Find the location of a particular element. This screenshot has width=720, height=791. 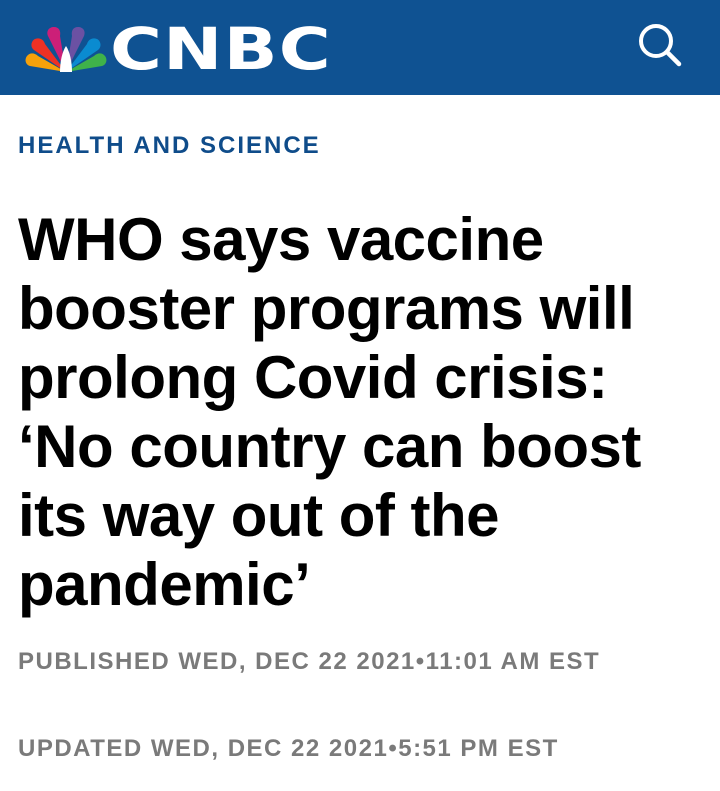

logo-wordmark: CNBC is located at coordinates (221, 49).